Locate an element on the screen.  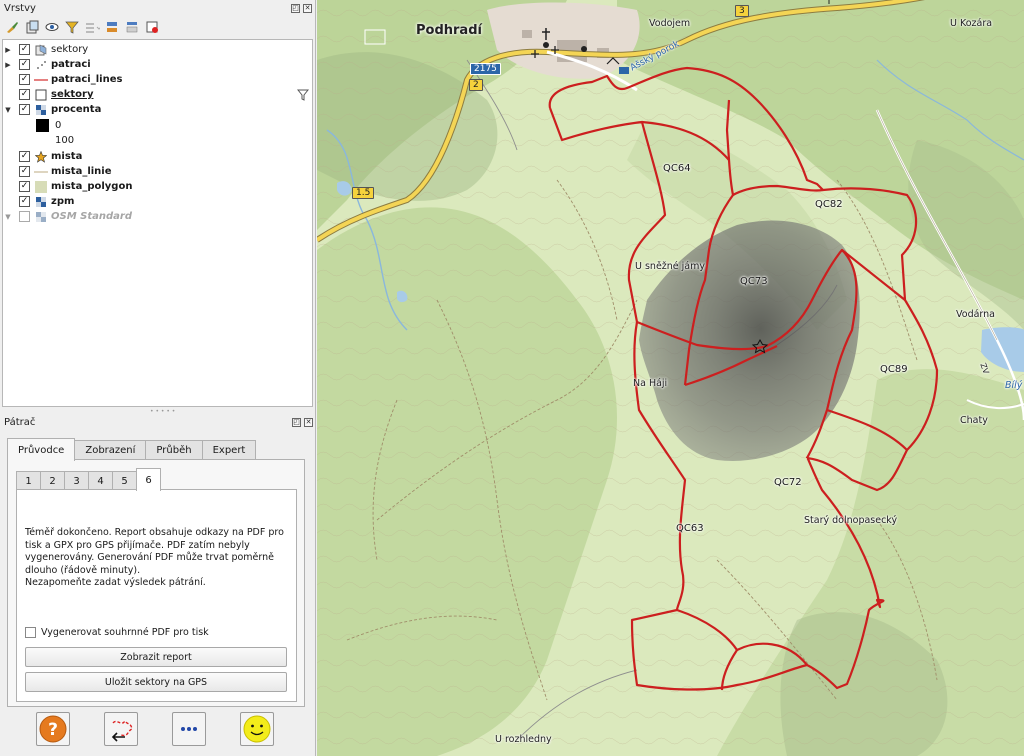
town-label: Podhradí is located at coordinates (449, 30).